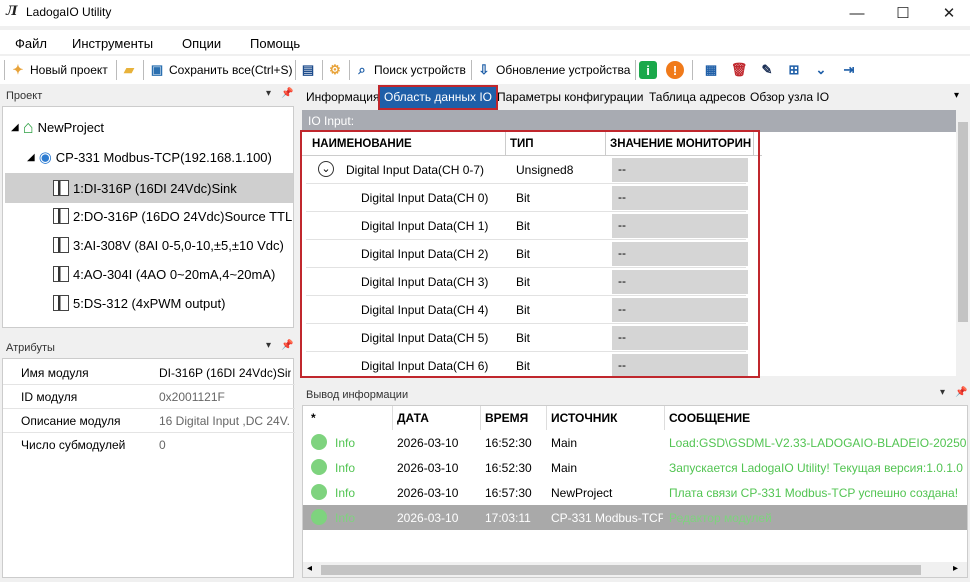 Image resolution: width=970 pixels, height=582 pixels. Describe the element at coordinates (438, 97) in the screenshot. I see `tab-io-data: Область данных IO` at that location.